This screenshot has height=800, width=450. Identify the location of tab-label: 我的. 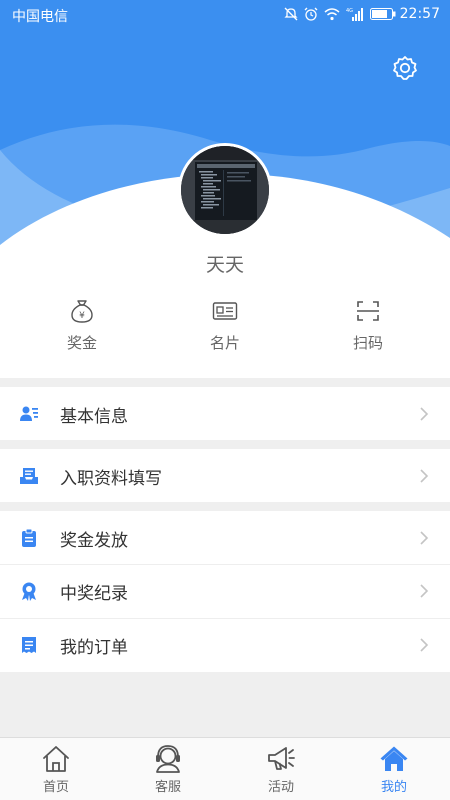
(393, 787).